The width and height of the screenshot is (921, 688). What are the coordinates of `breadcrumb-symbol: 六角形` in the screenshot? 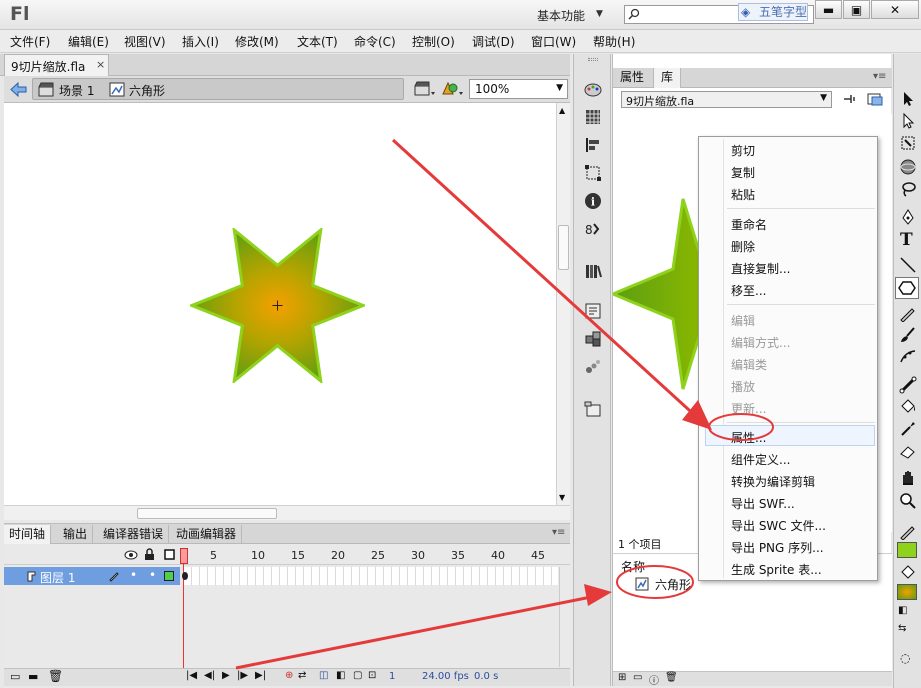 It's located at (147, 90).